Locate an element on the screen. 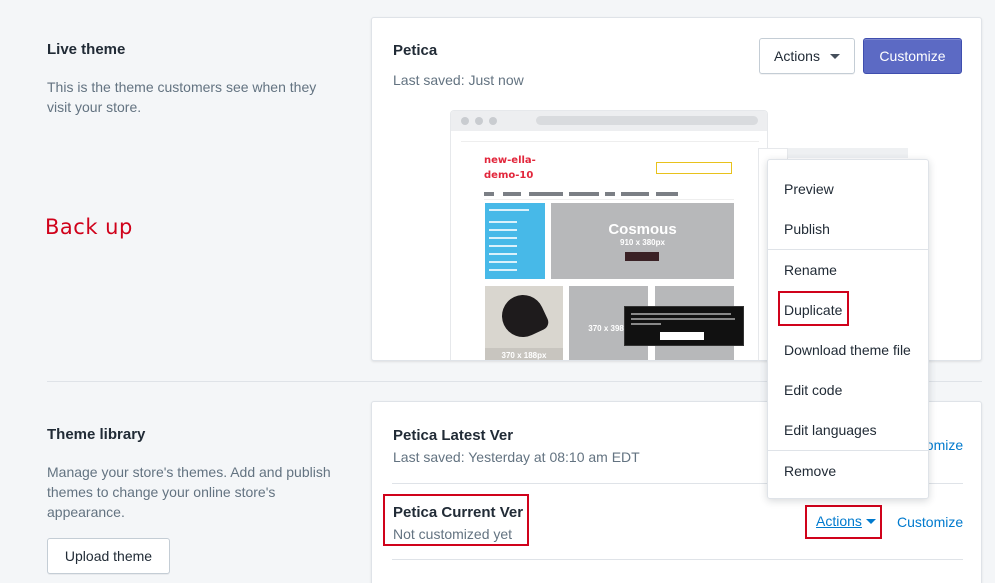  library-actions-link: Actions is located at coordinates (846, 521).